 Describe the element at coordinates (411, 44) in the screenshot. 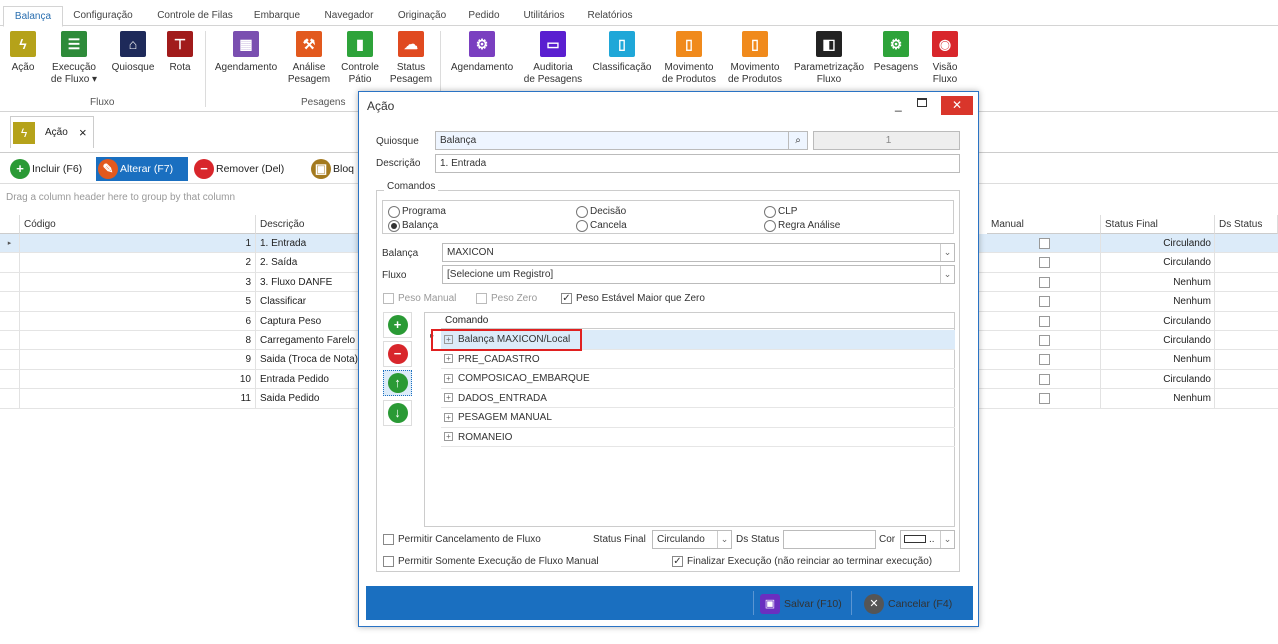

I see `cloud-upload-icon: ☁` at that location.